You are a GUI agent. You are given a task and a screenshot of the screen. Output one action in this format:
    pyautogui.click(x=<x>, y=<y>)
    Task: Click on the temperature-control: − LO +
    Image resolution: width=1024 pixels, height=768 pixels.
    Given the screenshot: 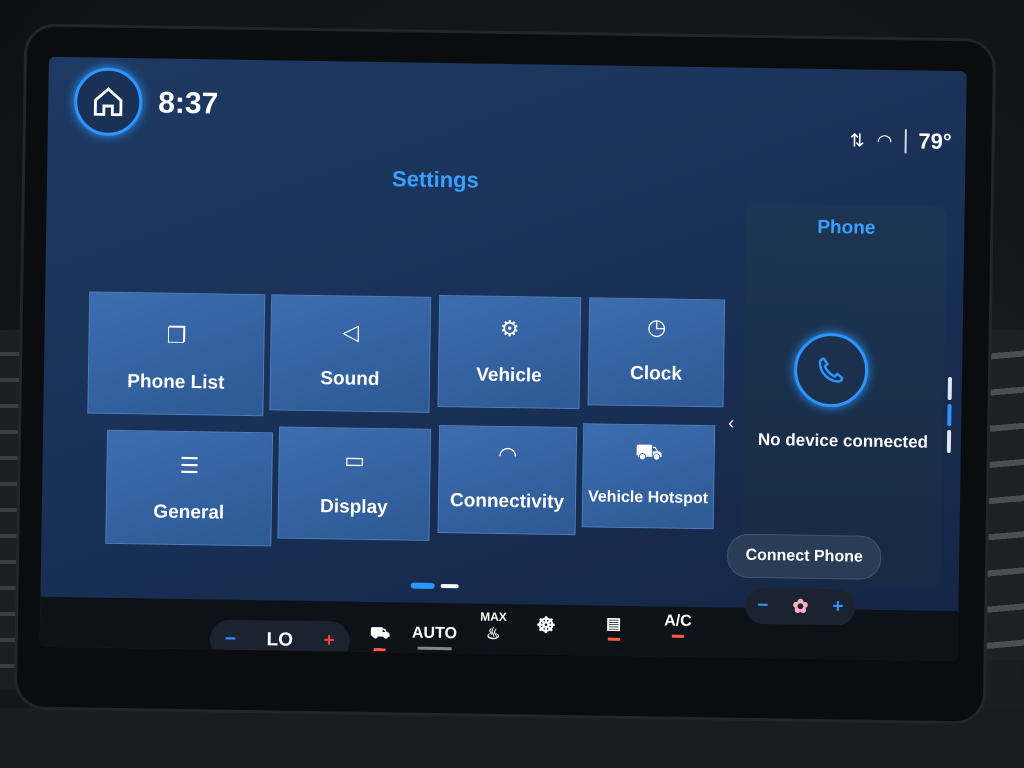 What is the action you would take?
    pyautogui.click(x=280, y=640)
    